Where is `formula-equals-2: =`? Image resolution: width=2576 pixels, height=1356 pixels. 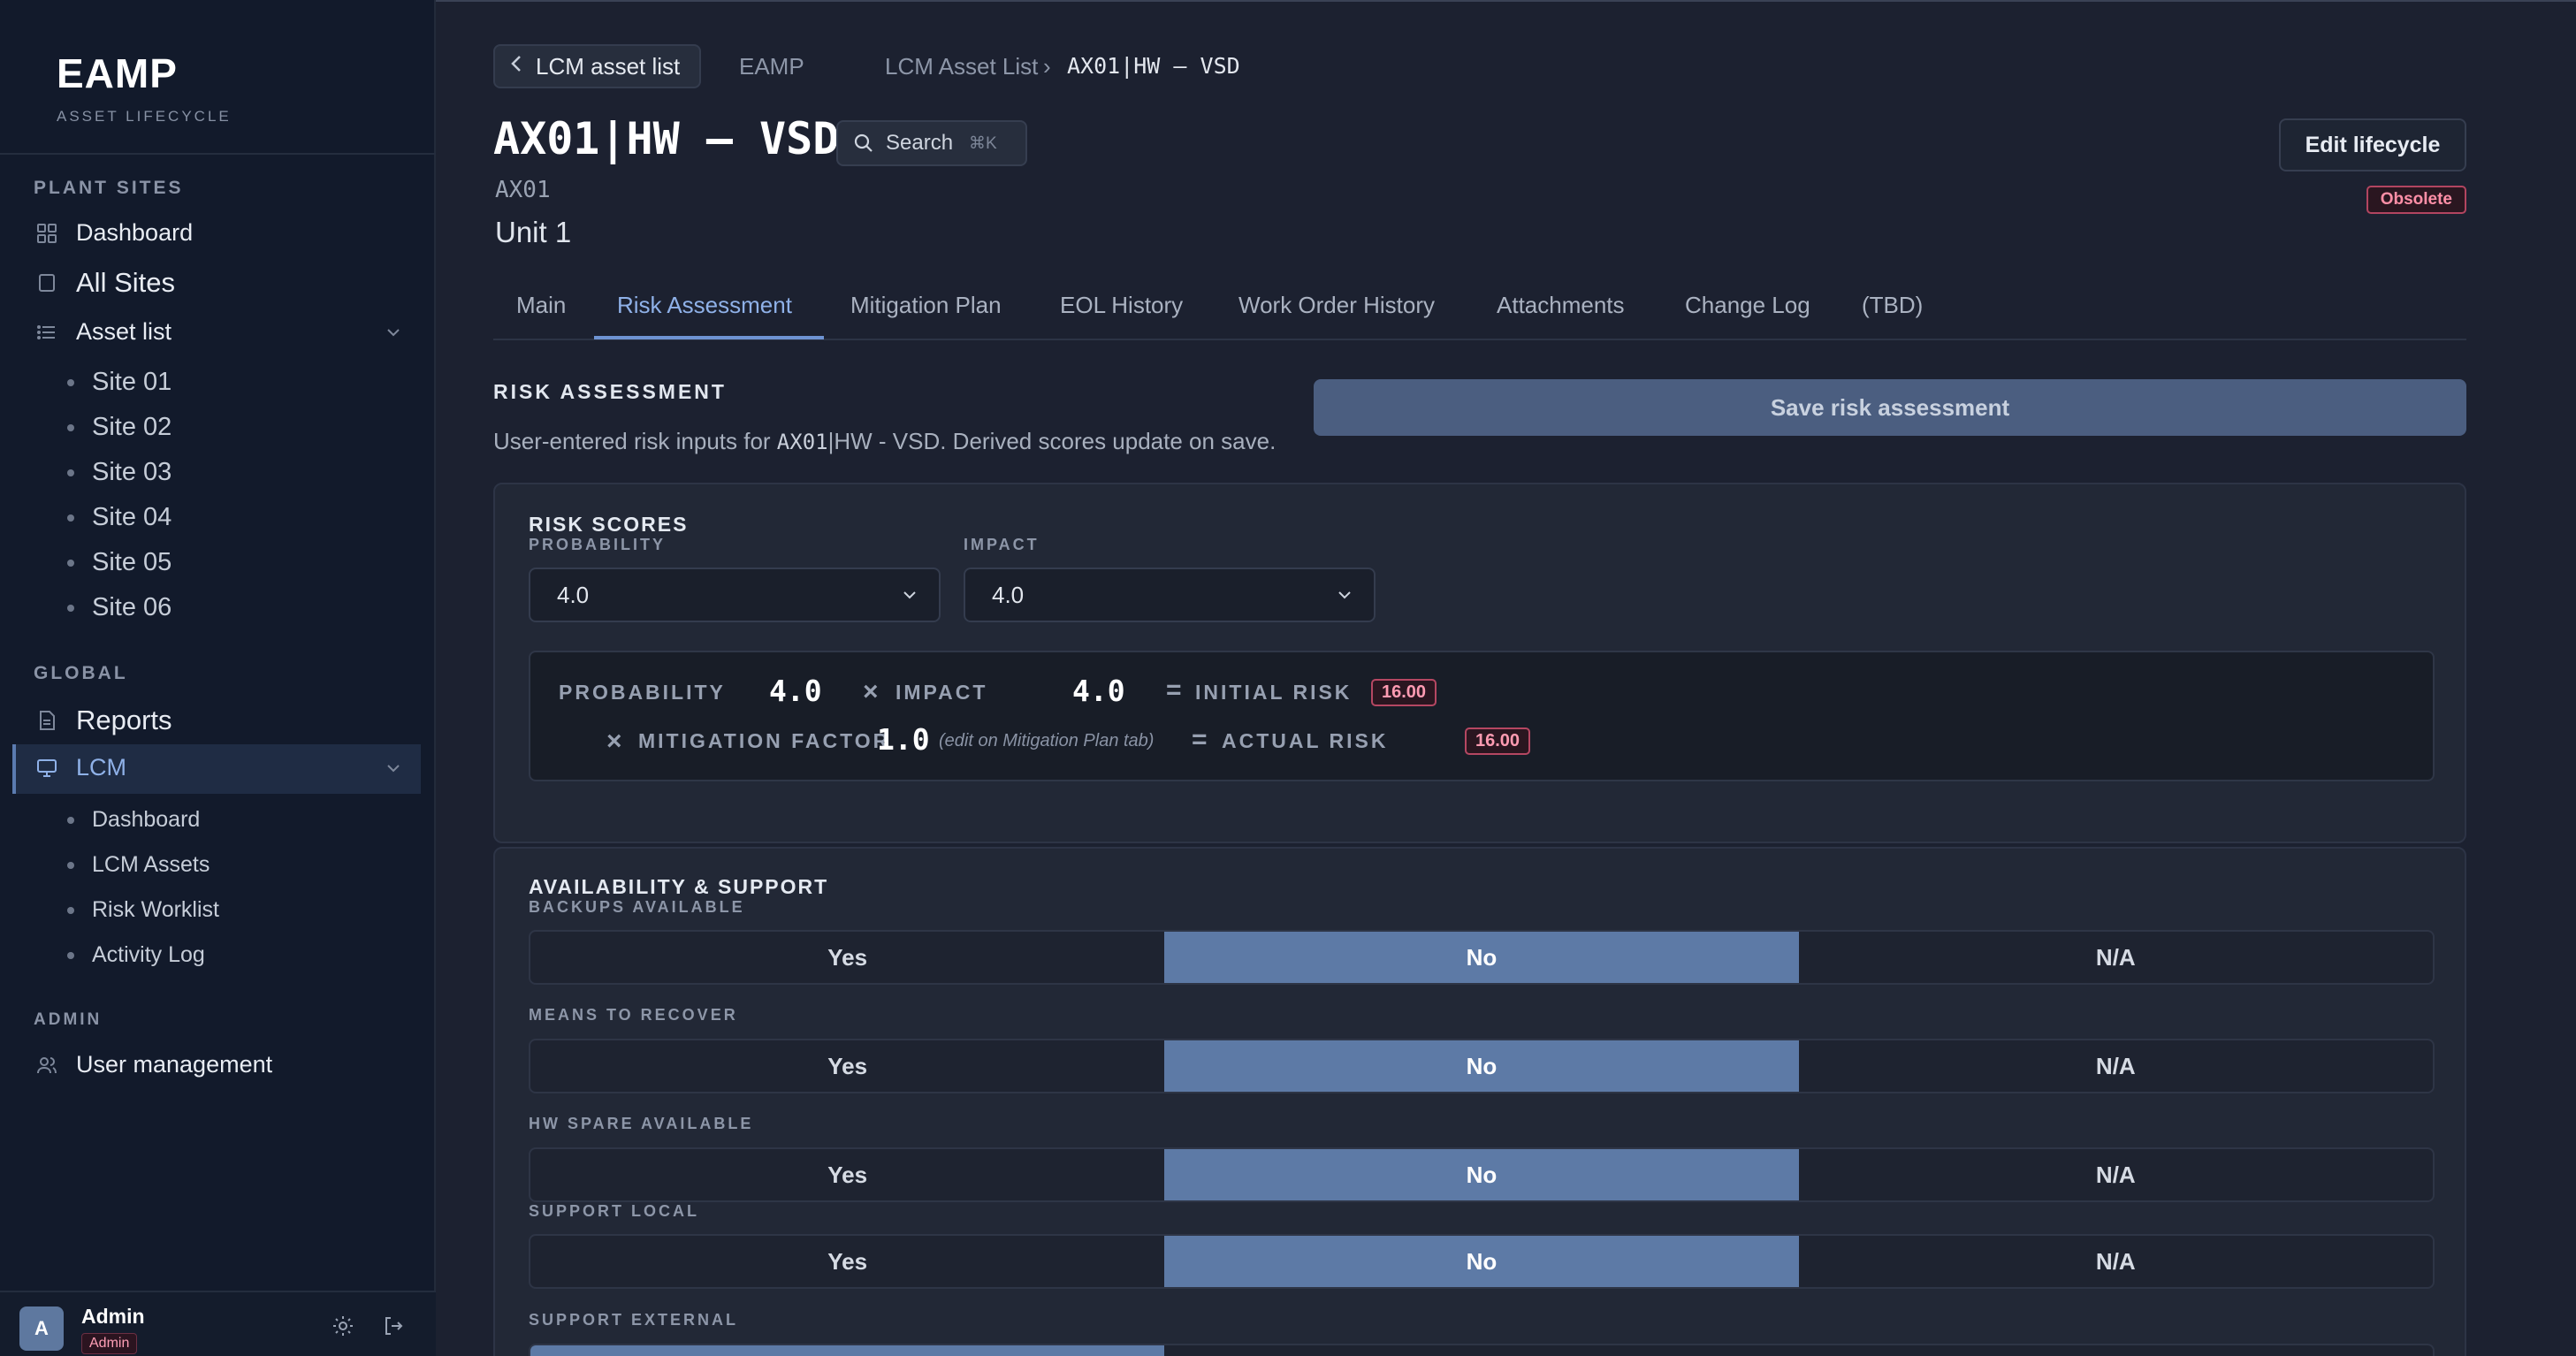 formula-equals-2: = is located at coordinates (1200, 739).